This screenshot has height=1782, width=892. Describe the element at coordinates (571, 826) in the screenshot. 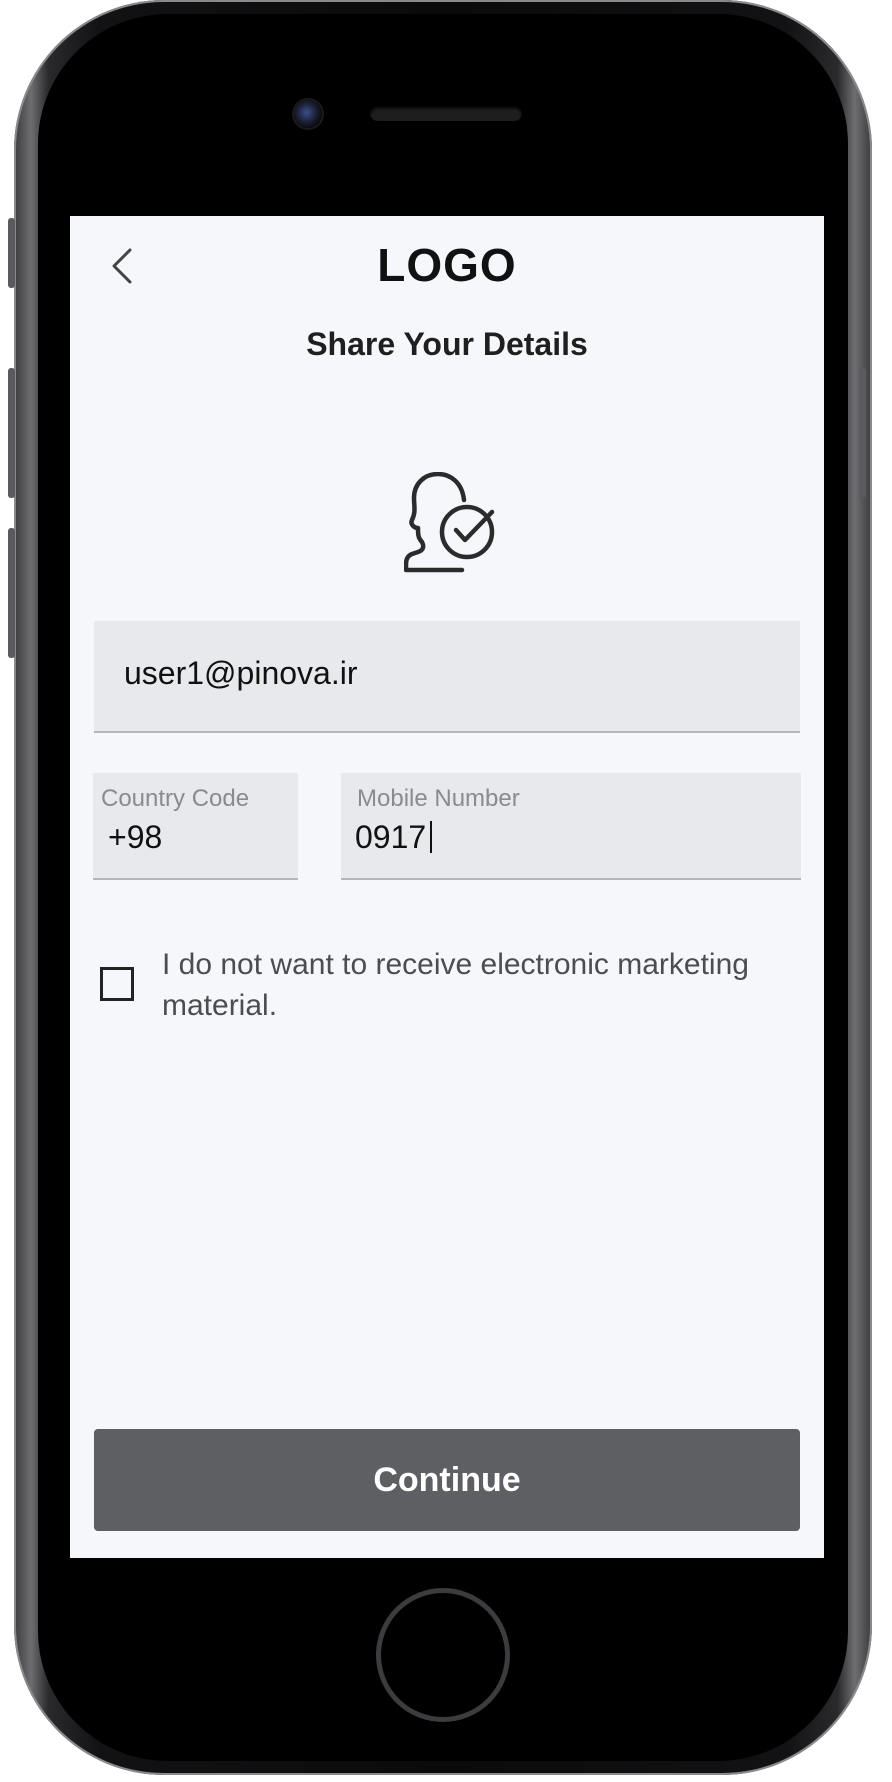

I see `mobile-number-field: Mobile Number 0917` at that location.